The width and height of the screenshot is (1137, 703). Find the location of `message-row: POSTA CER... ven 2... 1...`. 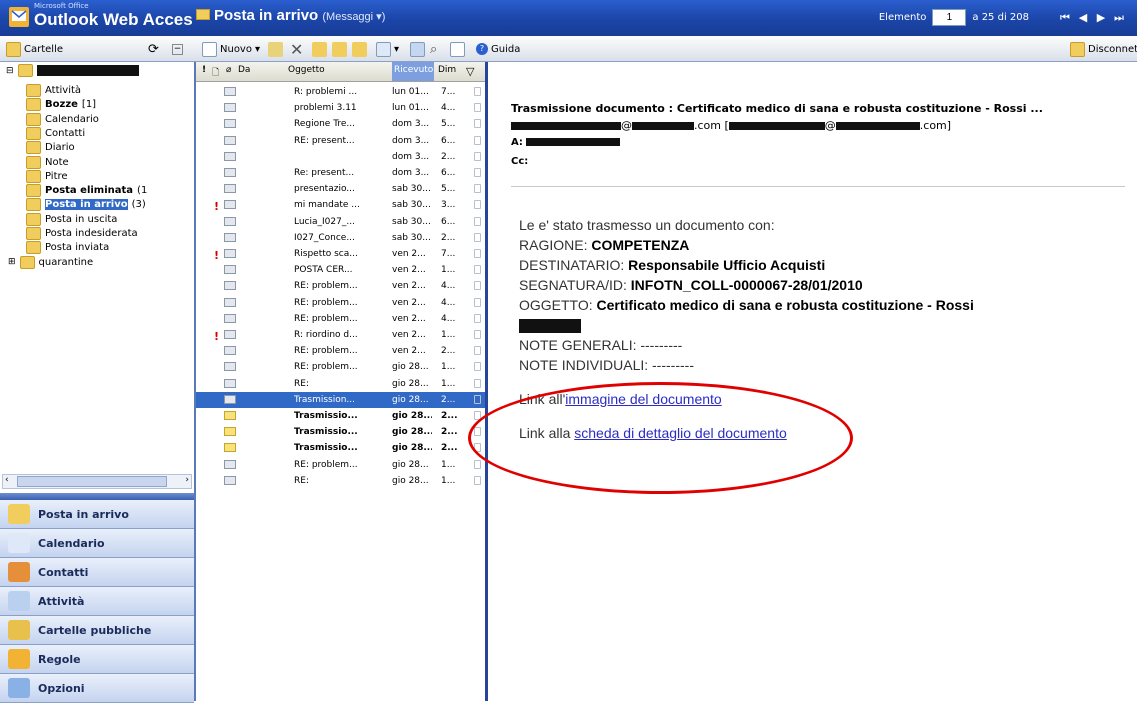

message-row: POSTA CER... ven 2... 1... is located at coordinates (340, 270).